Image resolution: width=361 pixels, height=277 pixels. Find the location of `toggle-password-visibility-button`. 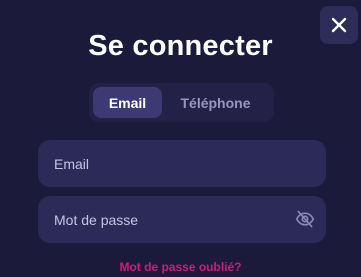

toggle-password-visibility-button is located at coordinates (305, 219).